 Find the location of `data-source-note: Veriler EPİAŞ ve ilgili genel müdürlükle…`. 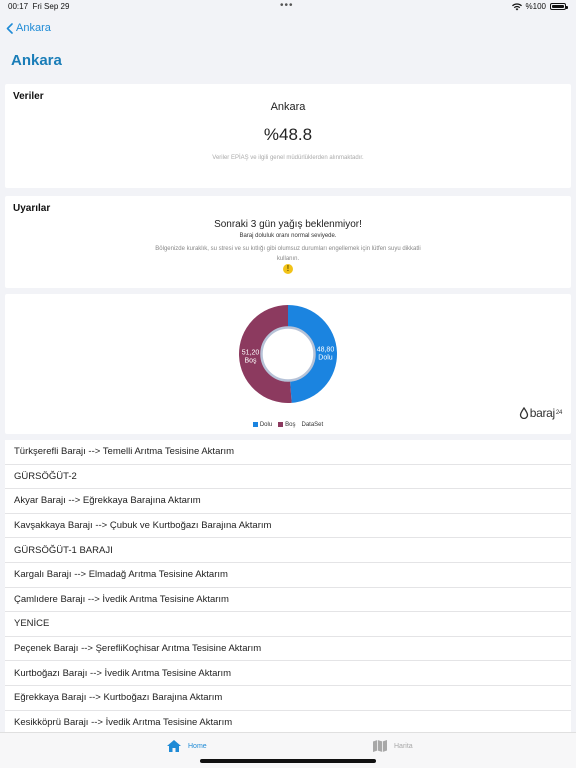

data-source-note: Veriler EPİAŞ ve ilgili genel müdürlükle… is located at coordinates (288, 158).